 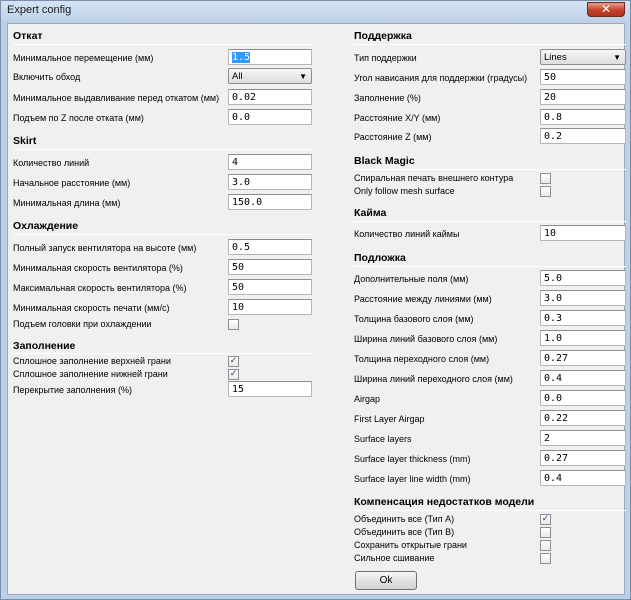 What do you see at coordinates (389, 419) in the screenshot?
I see `first-layer-airgap-label: First Layer Airgap` at bounding box center [389, 419].